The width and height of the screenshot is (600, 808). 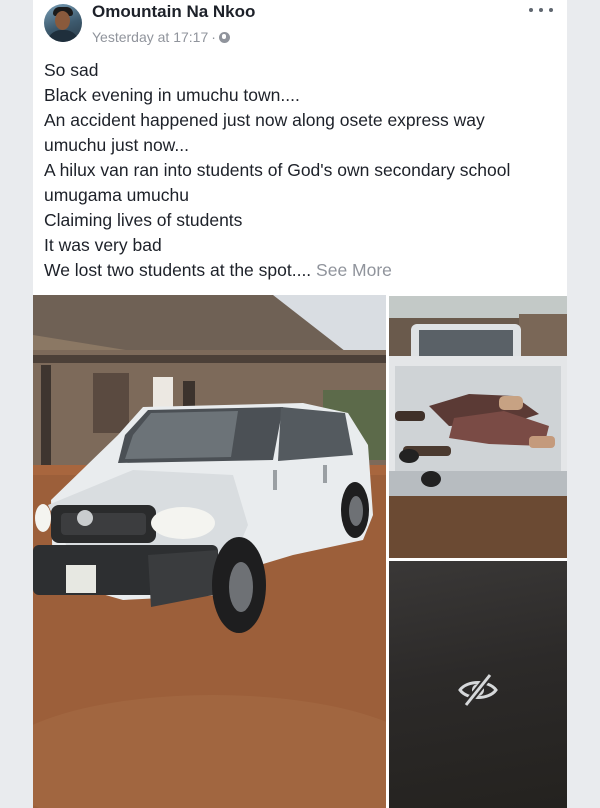 I want to click on avatar, so click(x=63, y=23).